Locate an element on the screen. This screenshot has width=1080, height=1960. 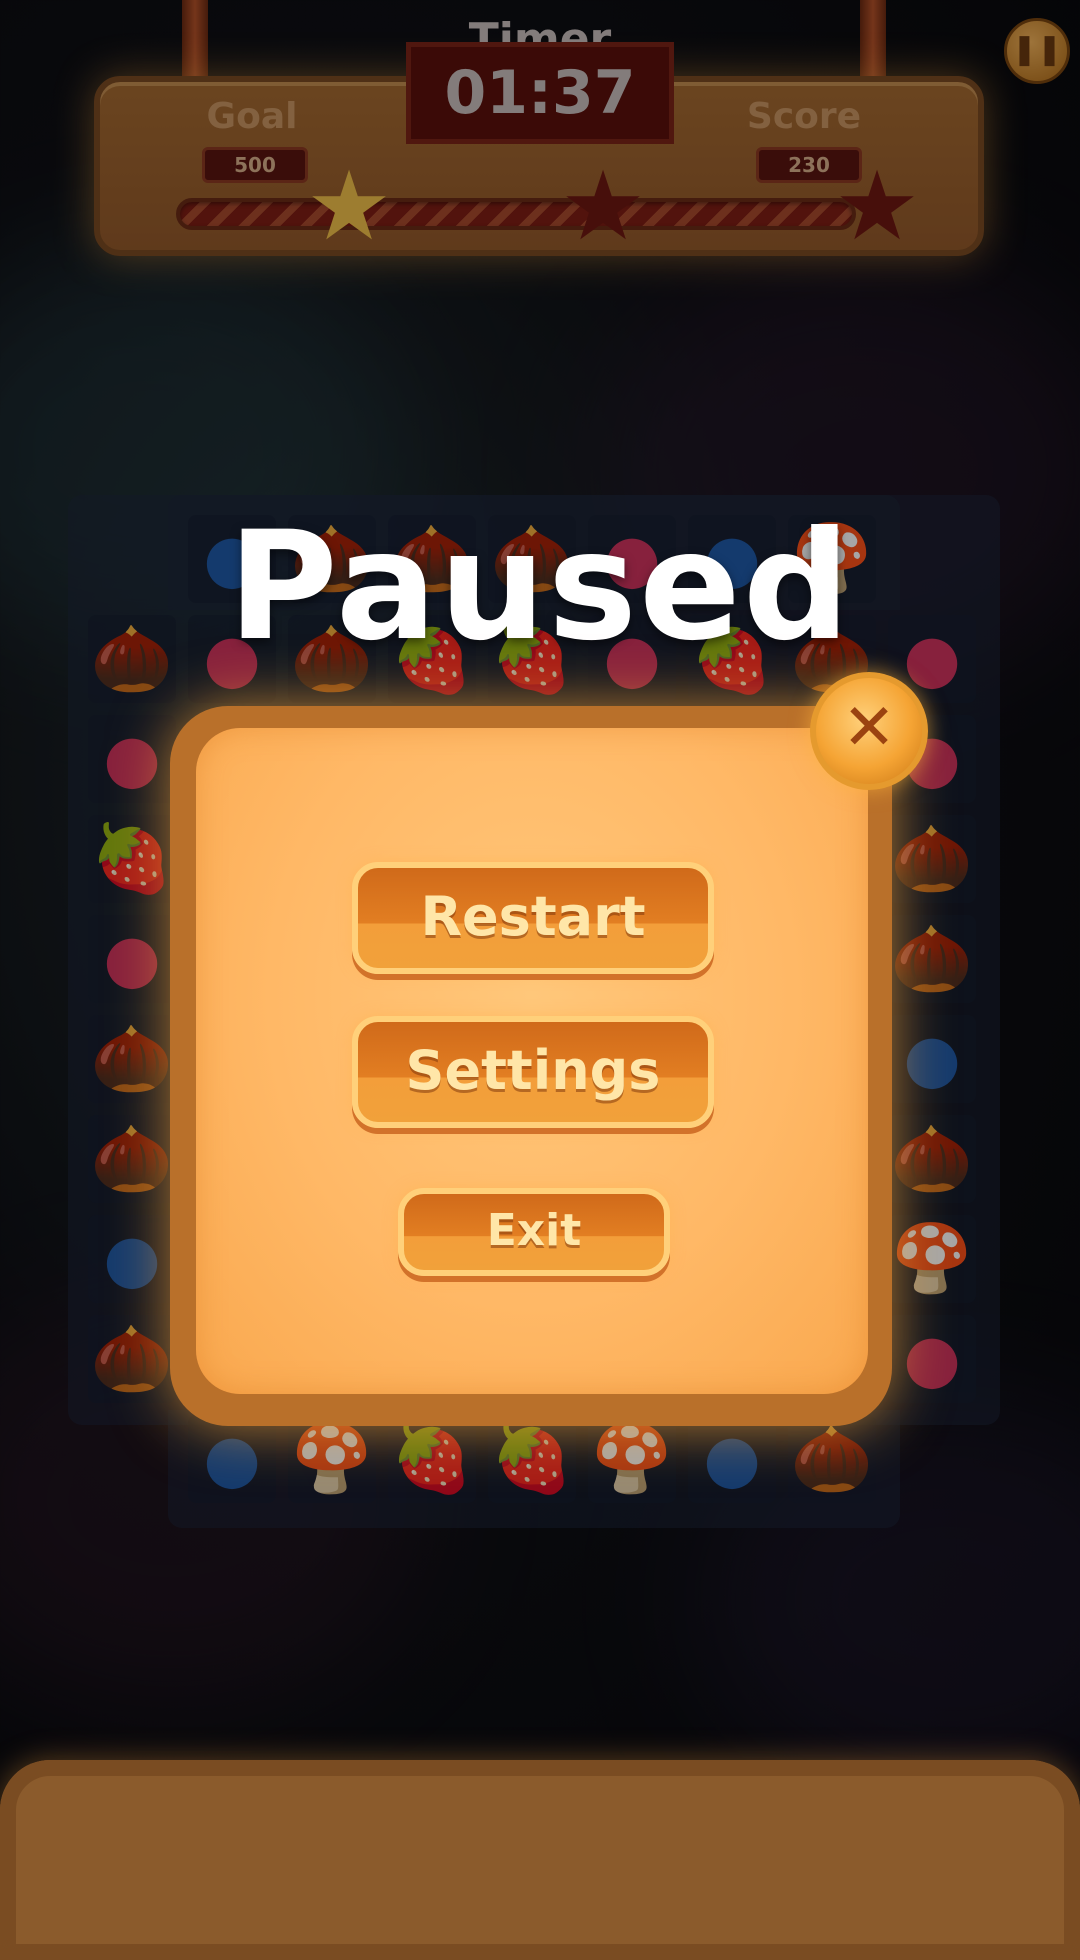
settings-button: Settings is located at coordinates (533, 1072).